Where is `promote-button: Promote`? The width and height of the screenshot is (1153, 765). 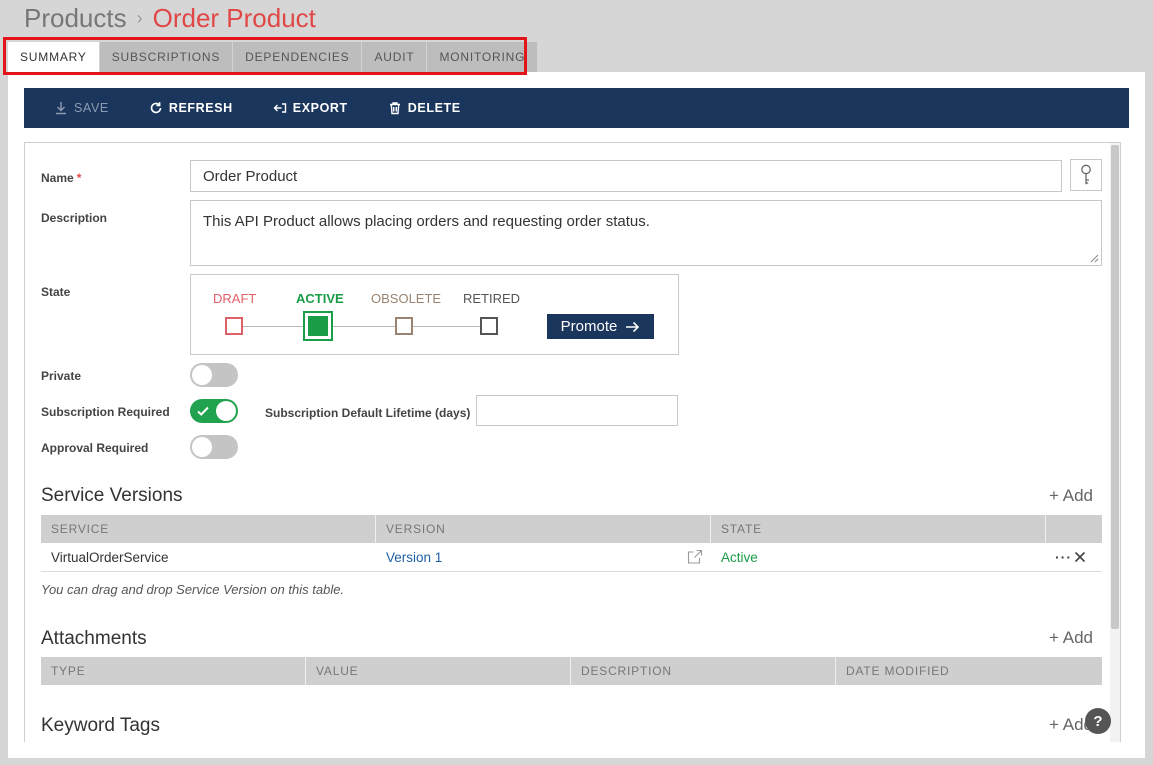
promote-button: Promote is located at coordinates (600, 326).